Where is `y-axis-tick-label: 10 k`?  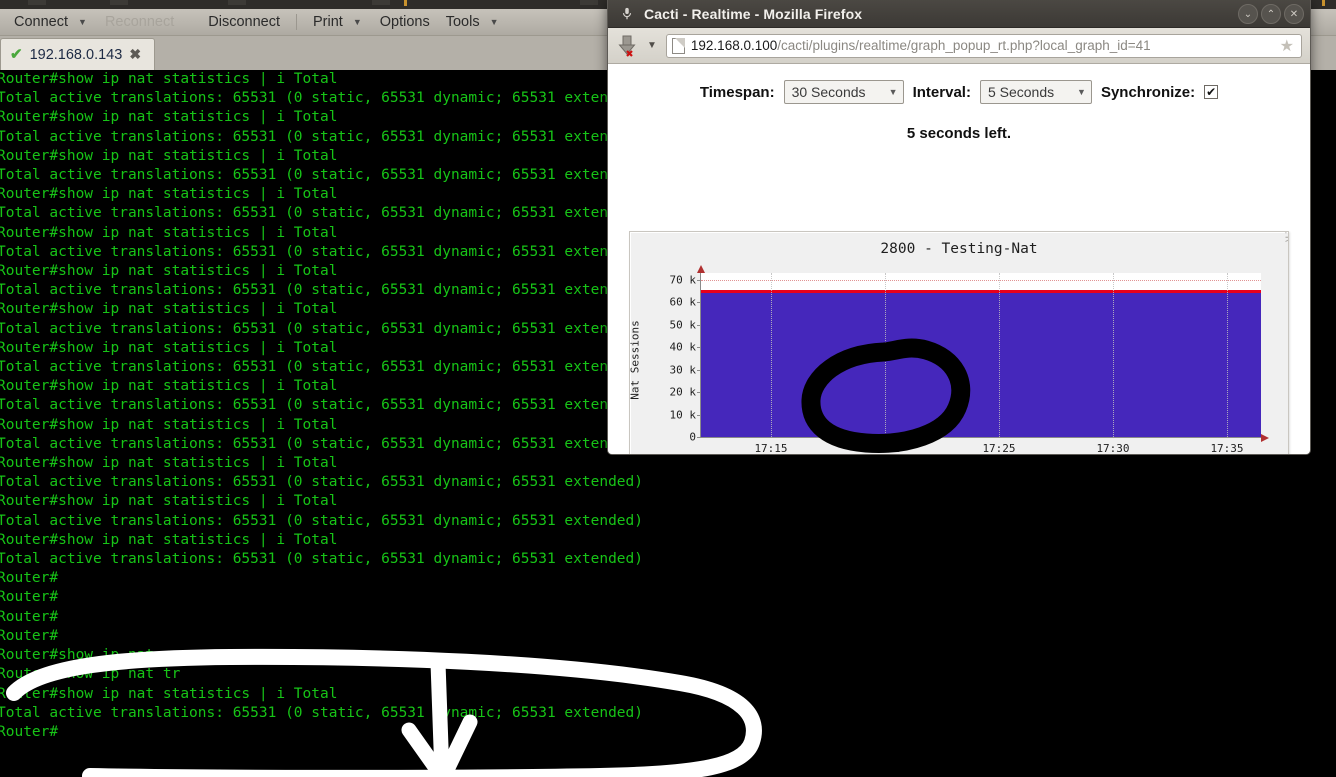
y-axis-tick-label: 10 k is located at coordinates (683, 415).